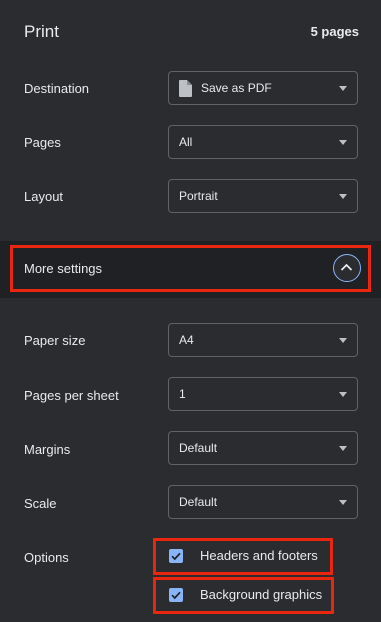 This screenshot has width=381, height=622. Describe the element at coordinates (182, 394) in the screenshot. I see `pages-per-sheet-value: 1` at that location.